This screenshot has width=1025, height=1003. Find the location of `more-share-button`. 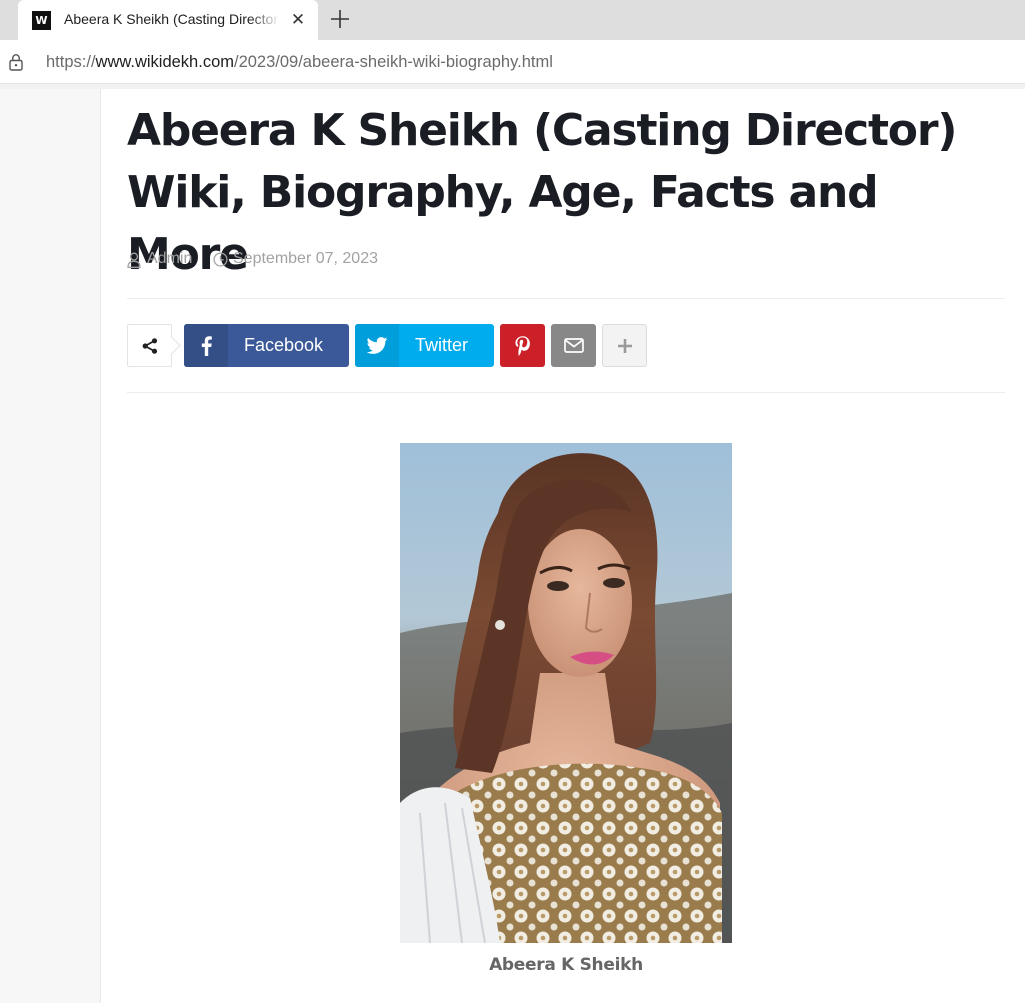

more-share-button is located at coordinates (624, 345).